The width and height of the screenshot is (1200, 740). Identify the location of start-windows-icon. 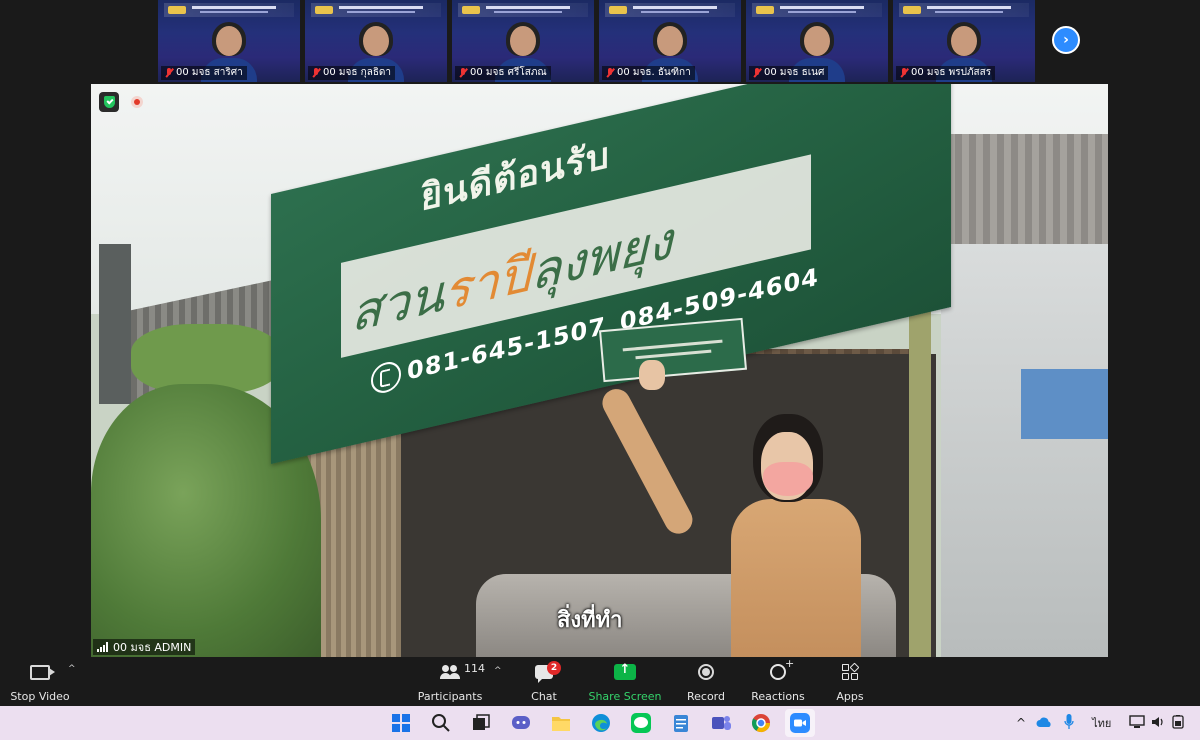
(401, 723).